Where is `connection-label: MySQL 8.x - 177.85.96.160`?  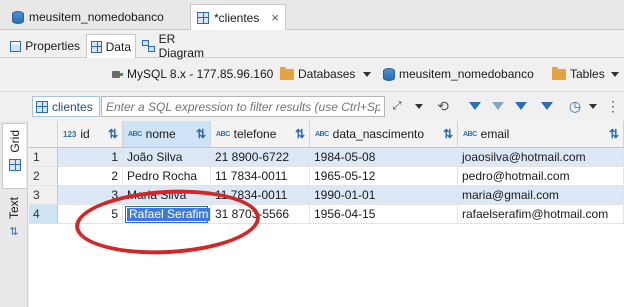
connection-label: MySQL 8.x - 177.85.96.160 is located at coordinates (200, 74).